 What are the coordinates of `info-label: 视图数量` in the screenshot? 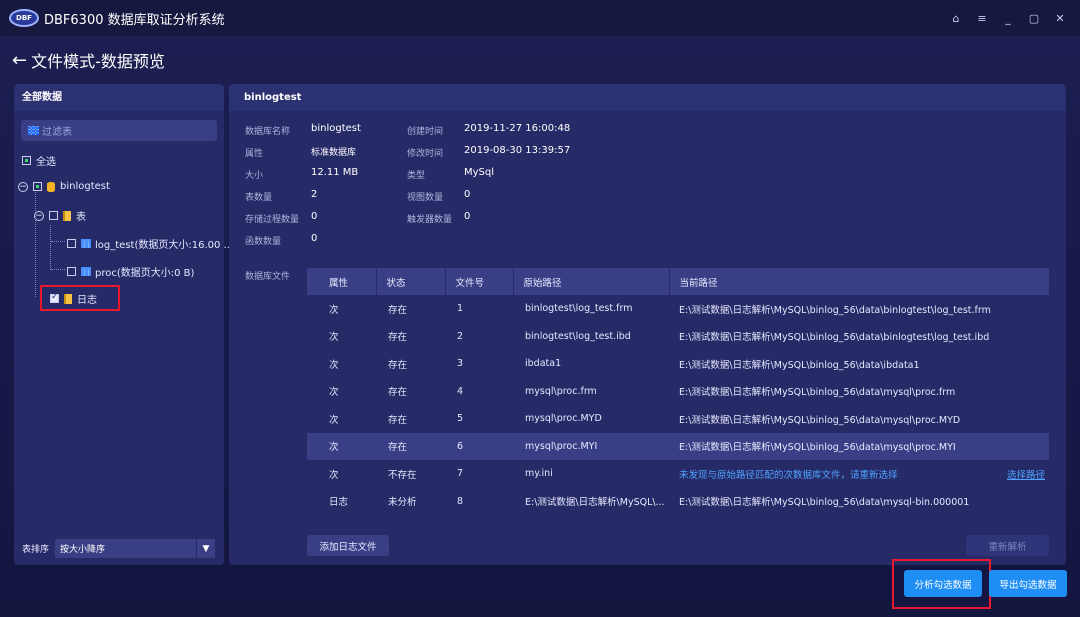 It's located at (425, 198).